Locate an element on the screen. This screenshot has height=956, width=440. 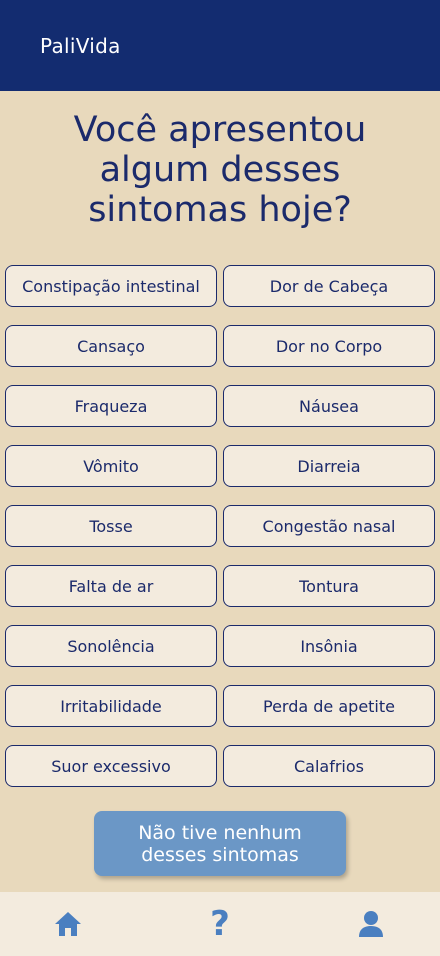
nav-profile-button is located at coordinates (371, 924).